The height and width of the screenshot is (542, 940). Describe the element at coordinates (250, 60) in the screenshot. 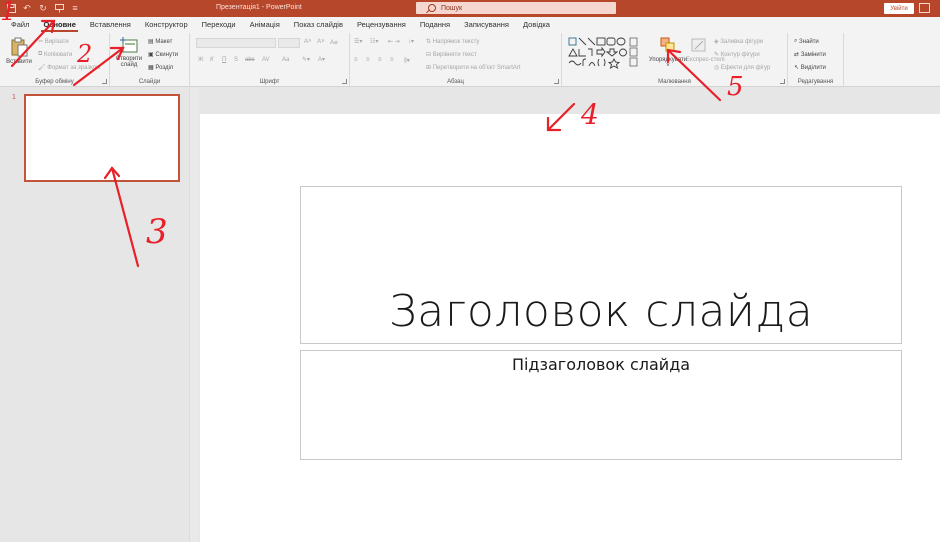

I see `strikethrough-button: abc` at that location.